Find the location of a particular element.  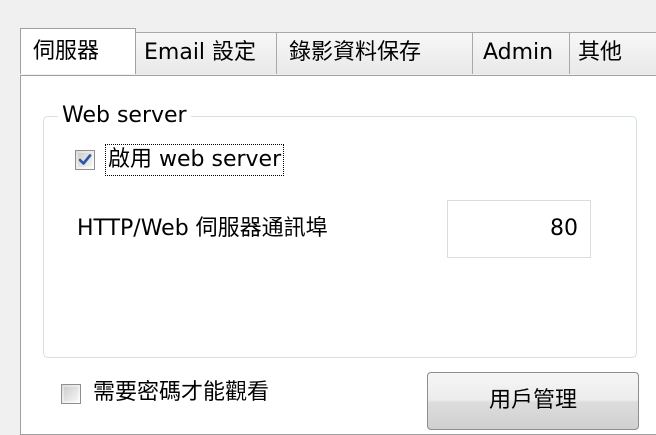

tab-email-settings: Email 設定 is located at coordinates (206, 53).